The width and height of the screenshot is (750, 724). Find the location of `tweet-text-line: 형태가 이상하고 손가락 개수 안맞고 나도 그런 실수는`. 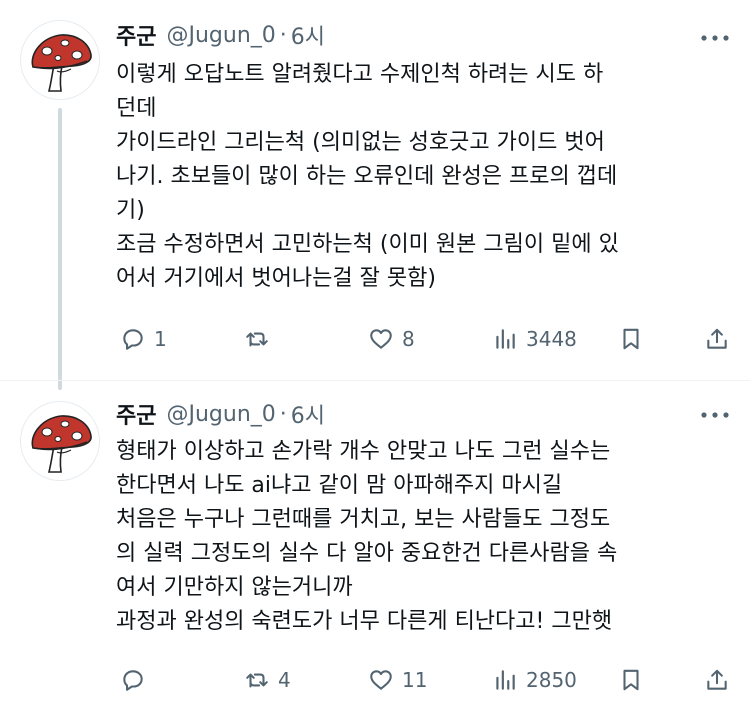

tweet-text-line: 형태가 이상하고 손가락 개수 안맞고 나도 그런 실수는 is located at coordinates (363, 451).